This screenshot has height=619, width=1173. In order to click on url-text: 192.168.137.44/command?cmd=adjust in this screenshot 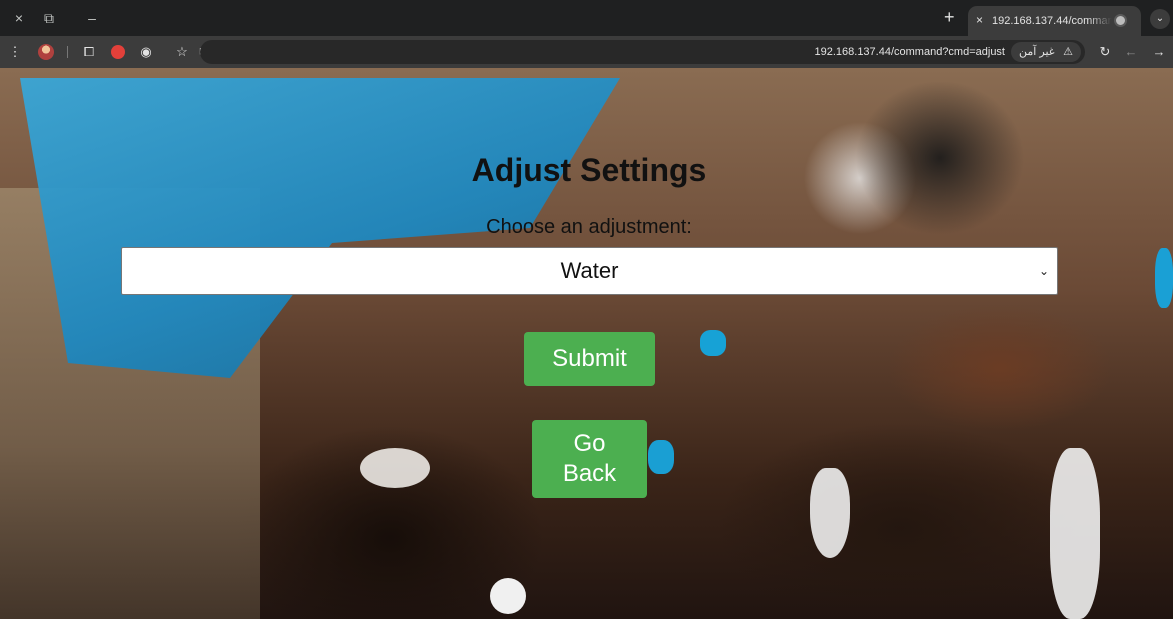, I will do `click(910, 52)`.